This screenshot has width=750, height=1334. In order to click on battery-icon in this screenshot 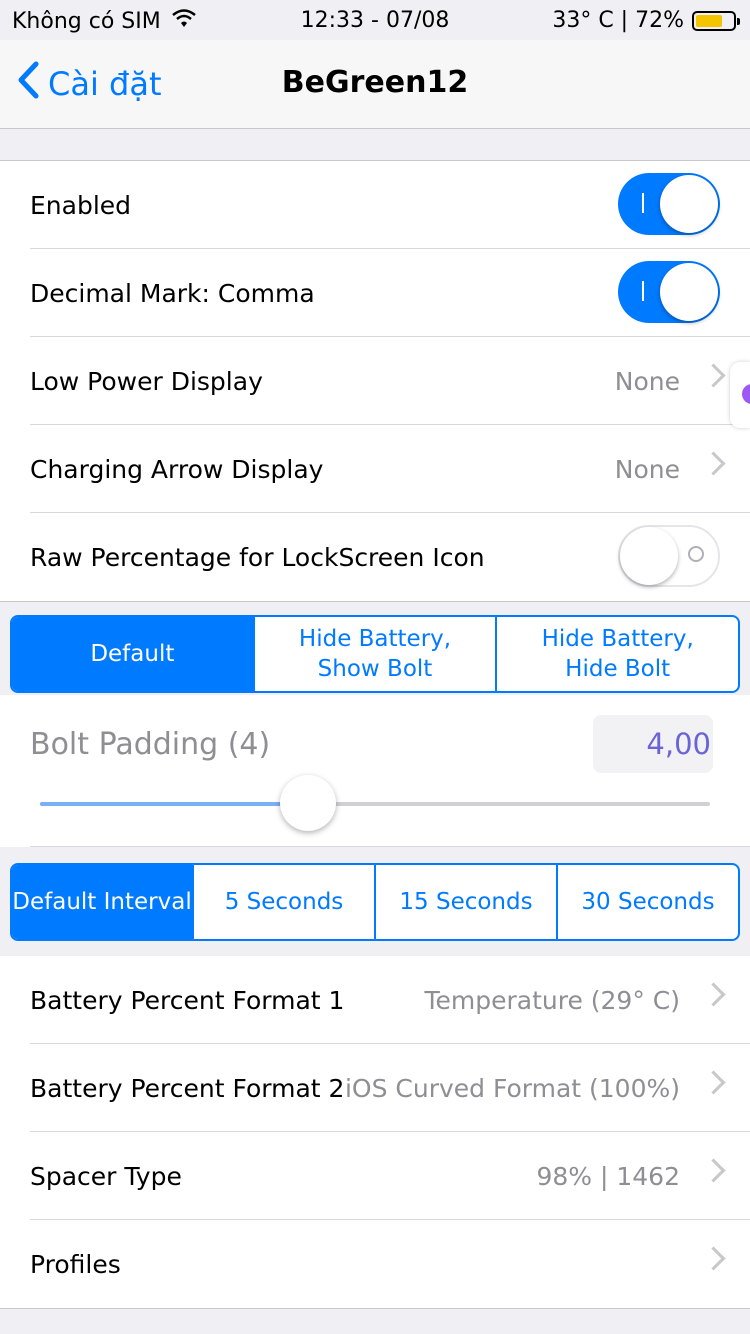, I will do `click(716, 20)`.